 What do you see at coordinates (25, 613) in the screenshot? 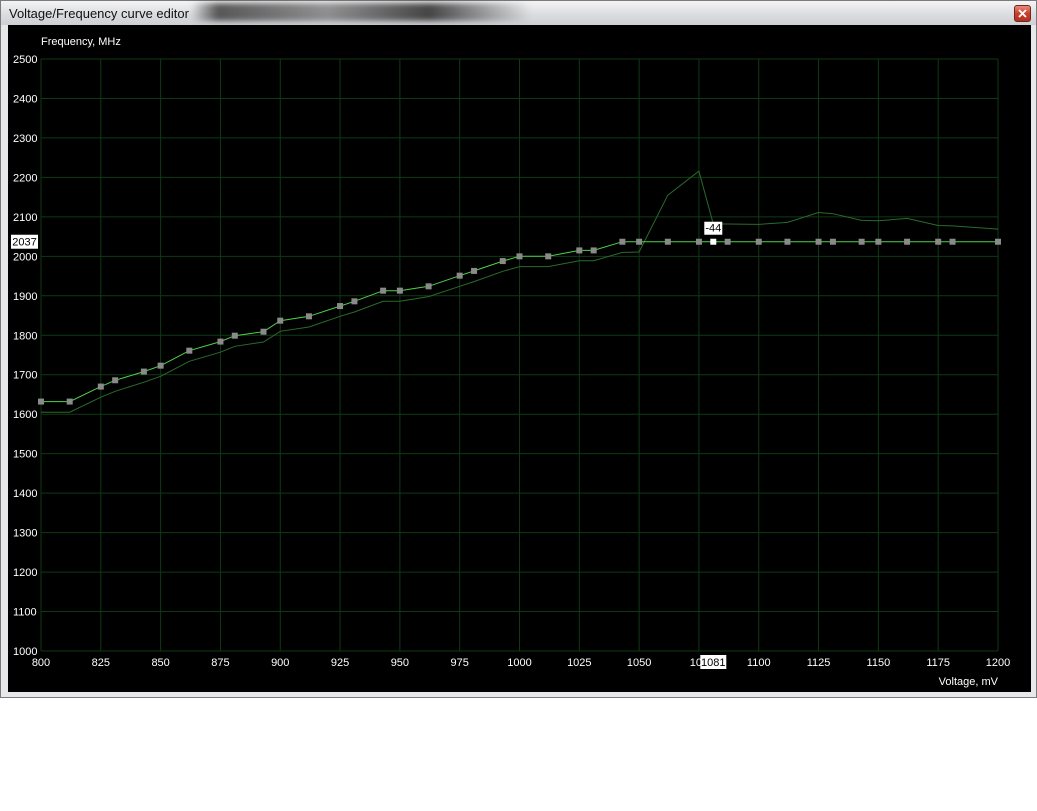
I see `y-tick-label: 1100` at bounding box center [25, 613].